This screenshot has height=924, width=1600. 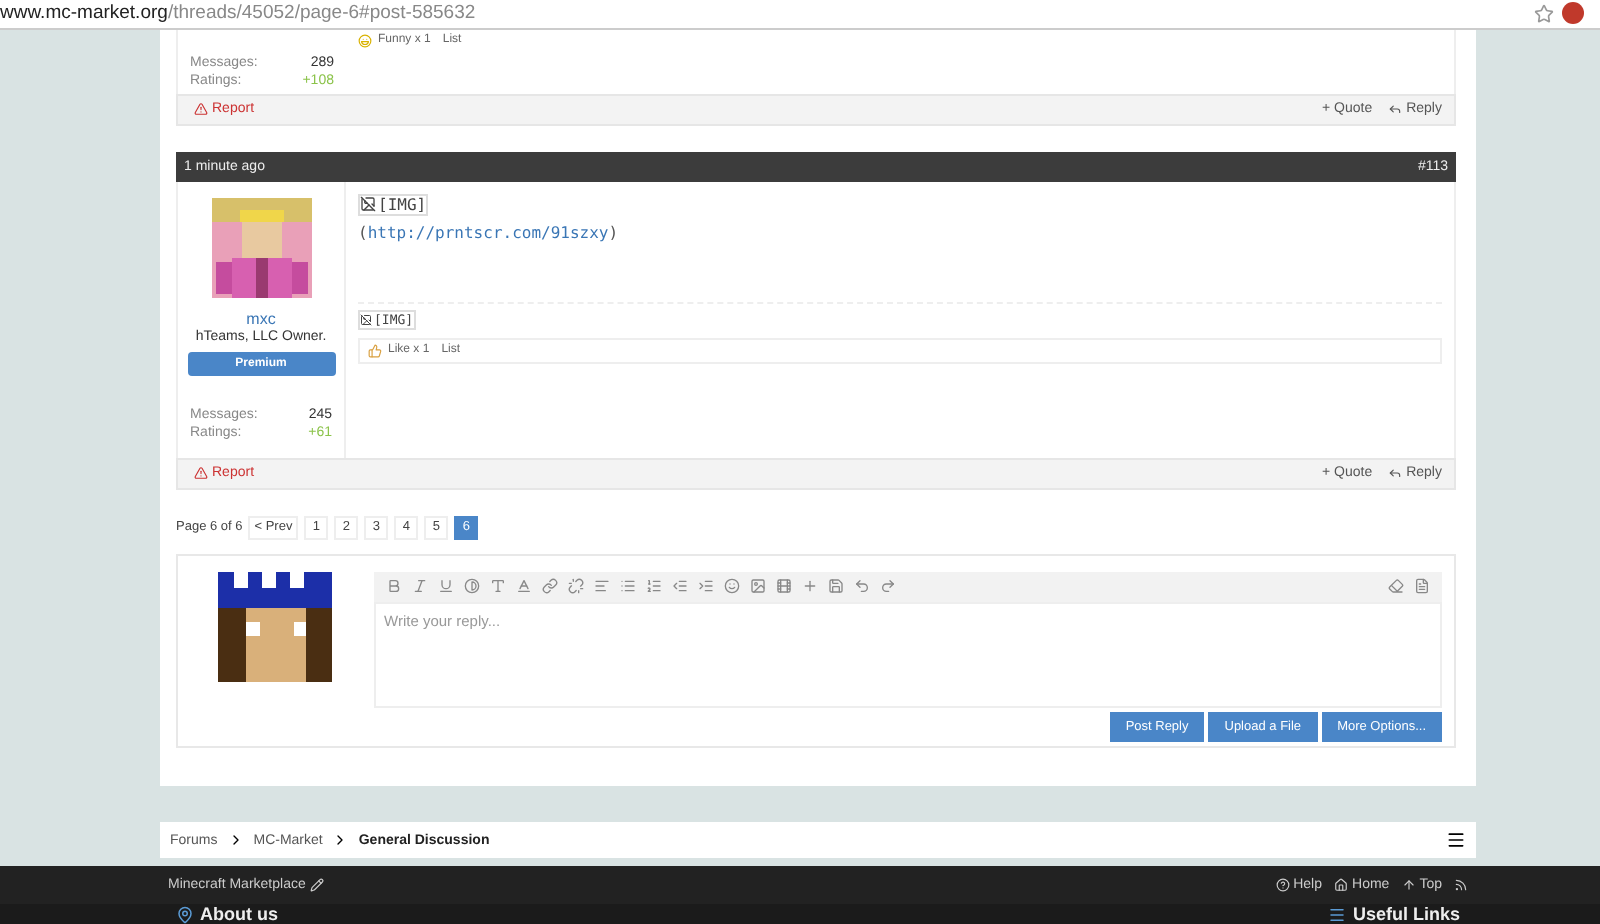 What do you see at coordinates (1544, 13) in the screenshot?
I see `star-icon` at bounding box center [1544, 13].